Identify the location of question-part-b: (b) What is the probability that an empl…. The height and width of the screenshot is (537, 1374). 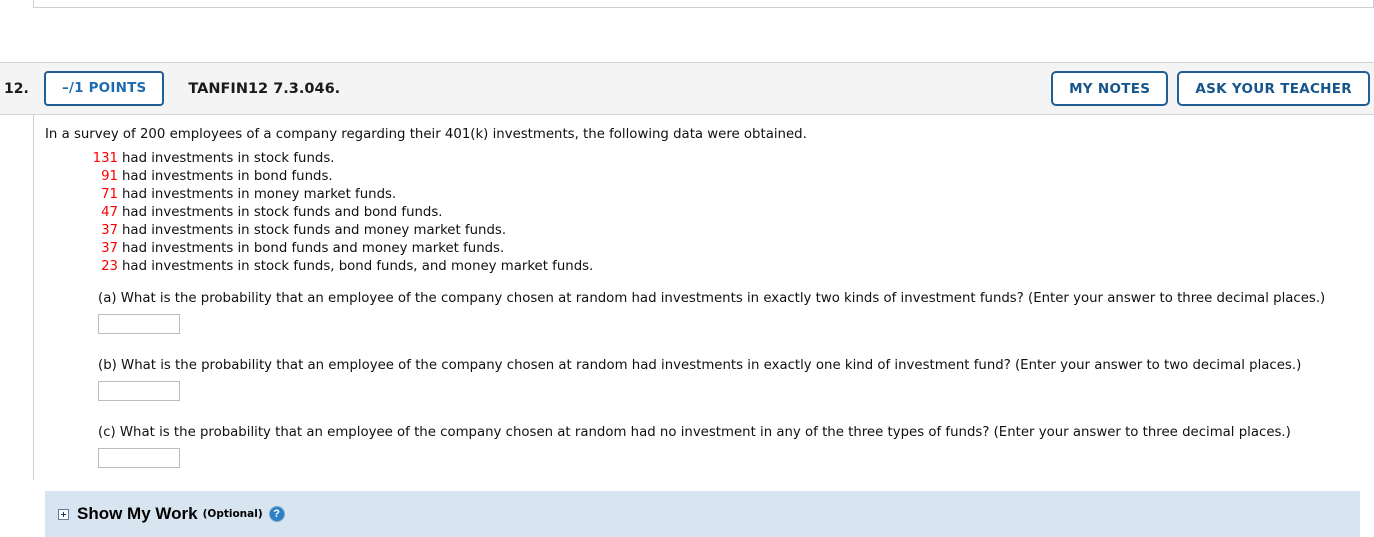
(731, 379).